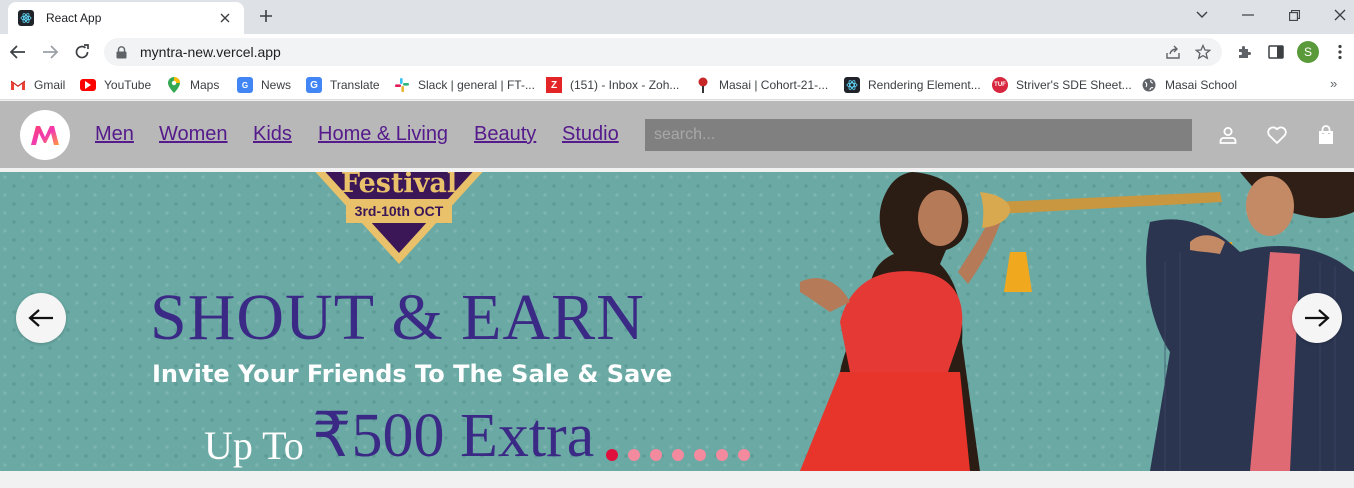  I want to click on bookmark-gmail: Gmail, so click(37, 85).